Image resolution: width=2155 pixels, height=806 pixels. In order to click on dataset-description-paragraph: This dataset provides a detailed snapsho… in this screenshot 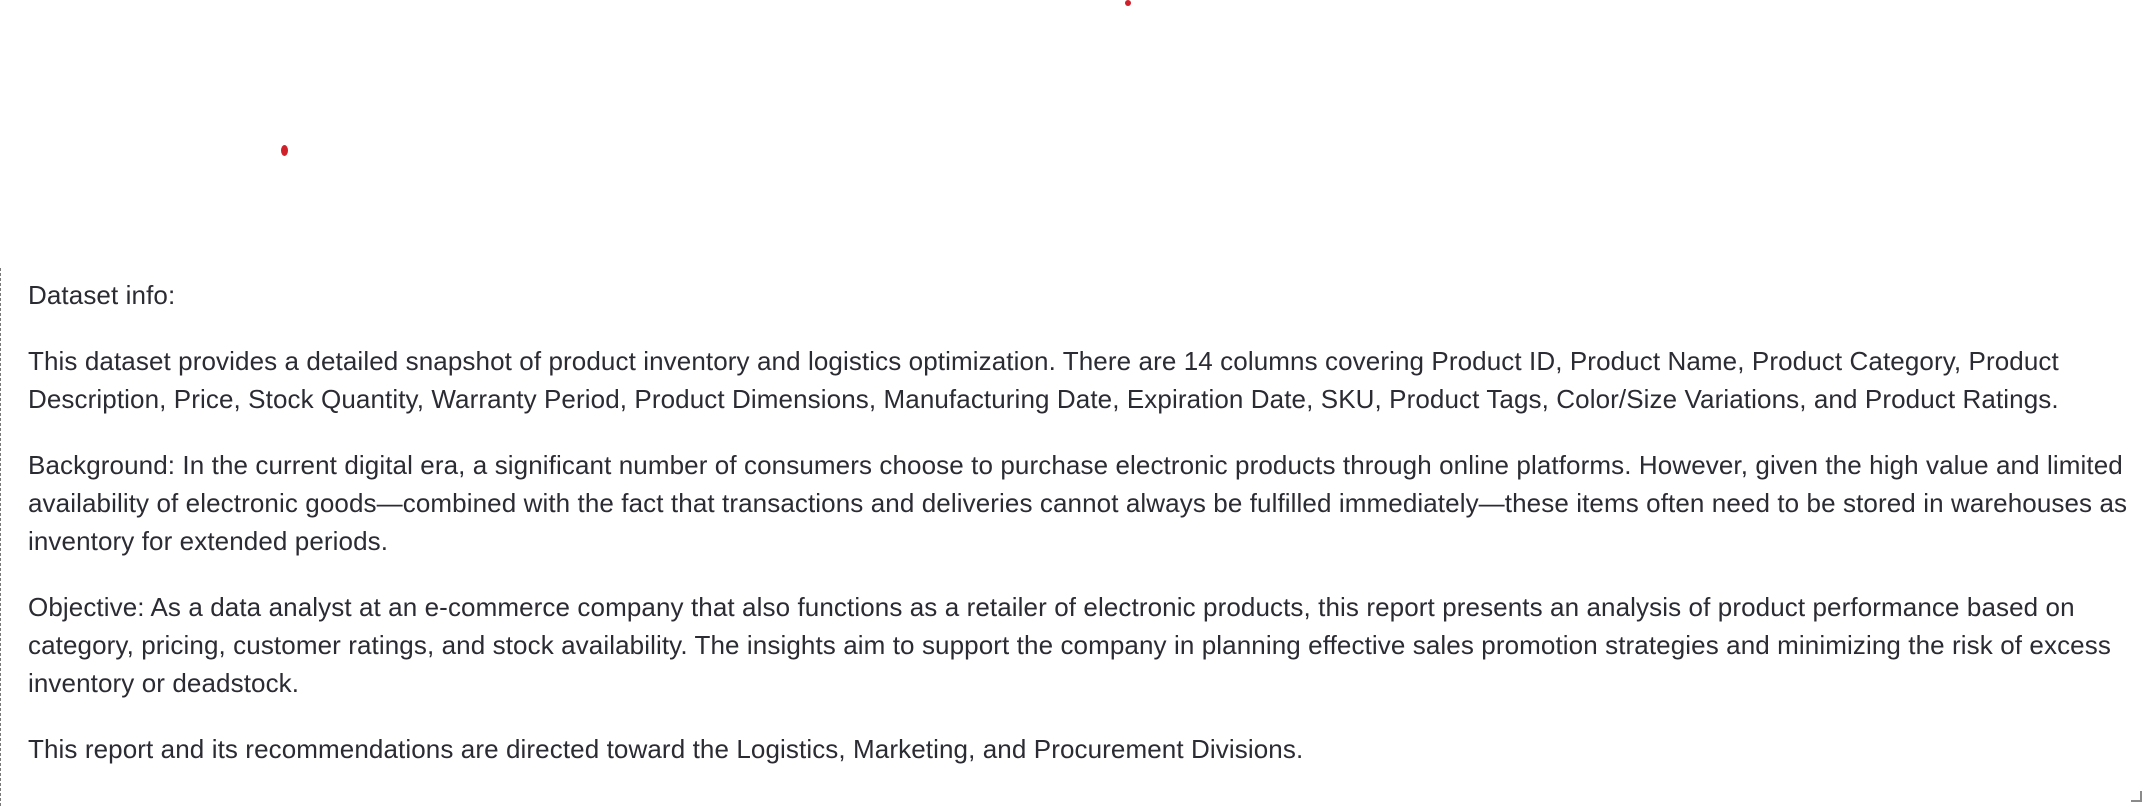, I will do `click(1043, 380)`.